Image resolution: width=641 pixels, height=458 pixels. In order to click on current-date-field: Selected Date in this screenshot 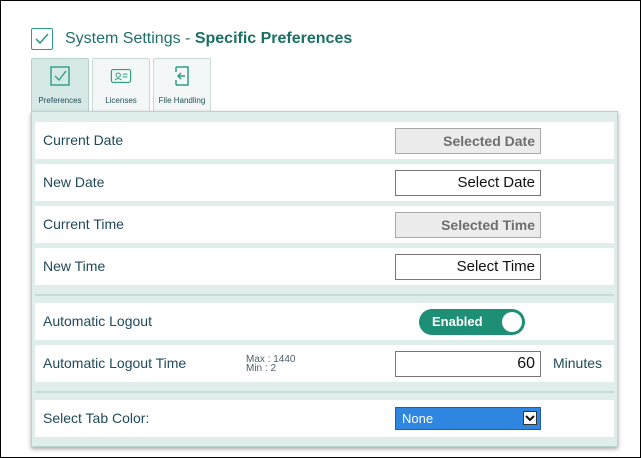, I will do `click(468, 141)`.